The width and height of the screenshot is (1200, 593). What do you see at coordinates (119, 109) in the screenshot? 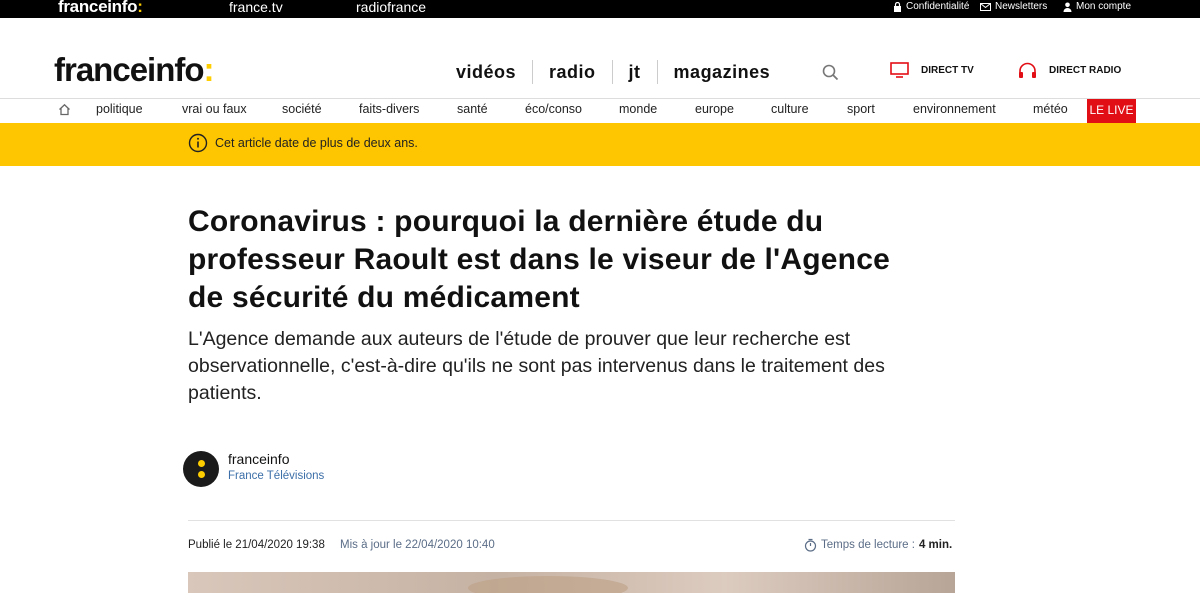
I see `category-politique: politique` at bounding box center [119, 109].